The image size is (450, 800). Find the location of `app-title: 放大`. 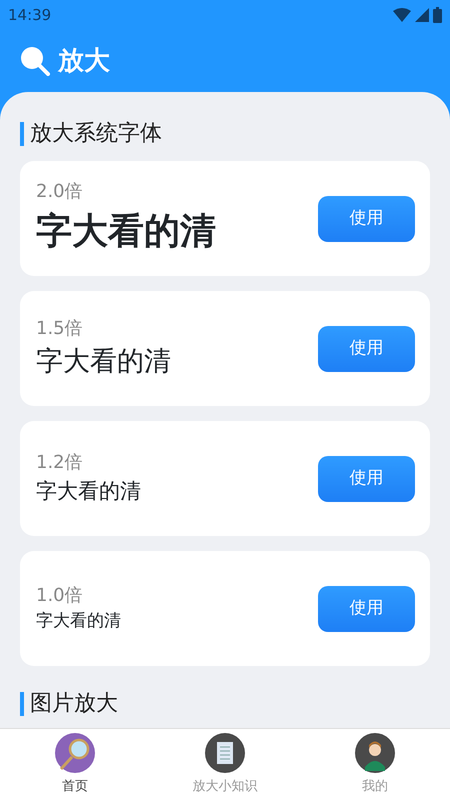

app-title: 放大 is located at coordinates (84, 61).